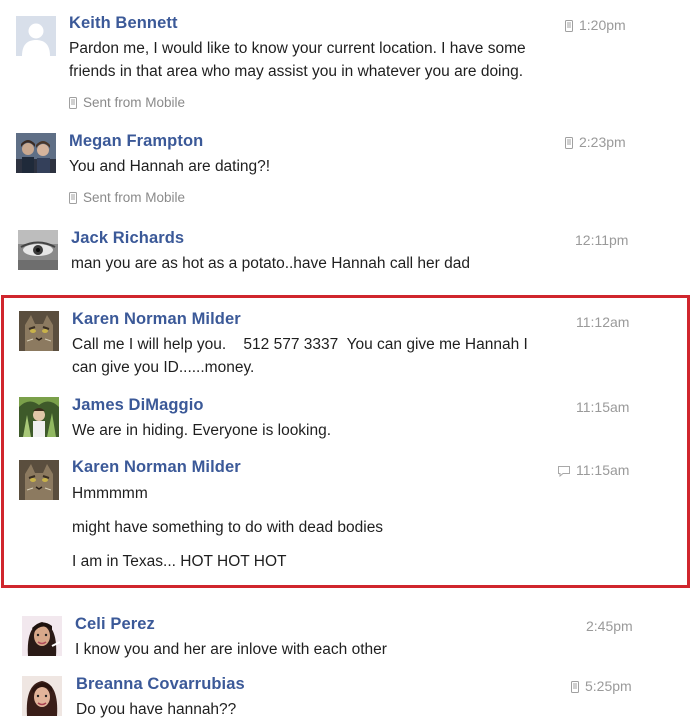 This screenshot has height=726, width=693. Describe the element at coordinates (170, 166) in the screenshot. I see `message-text: You and Hannah are dating?!` at that location.